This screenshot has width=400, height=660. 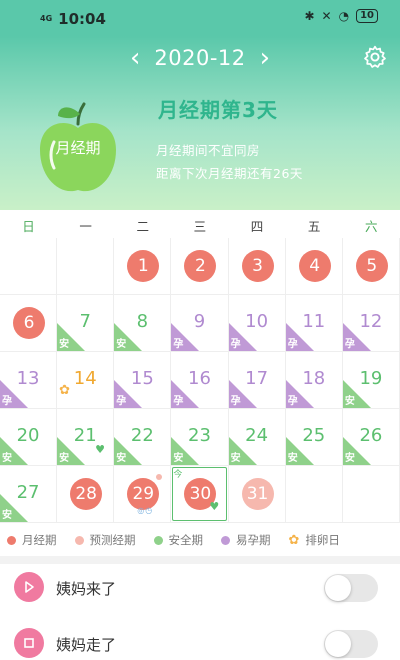 What do you see at coordinates (322, 540) in the screenshot?
I see `legend-label: 排卵日` at bounding box center [322, 540].